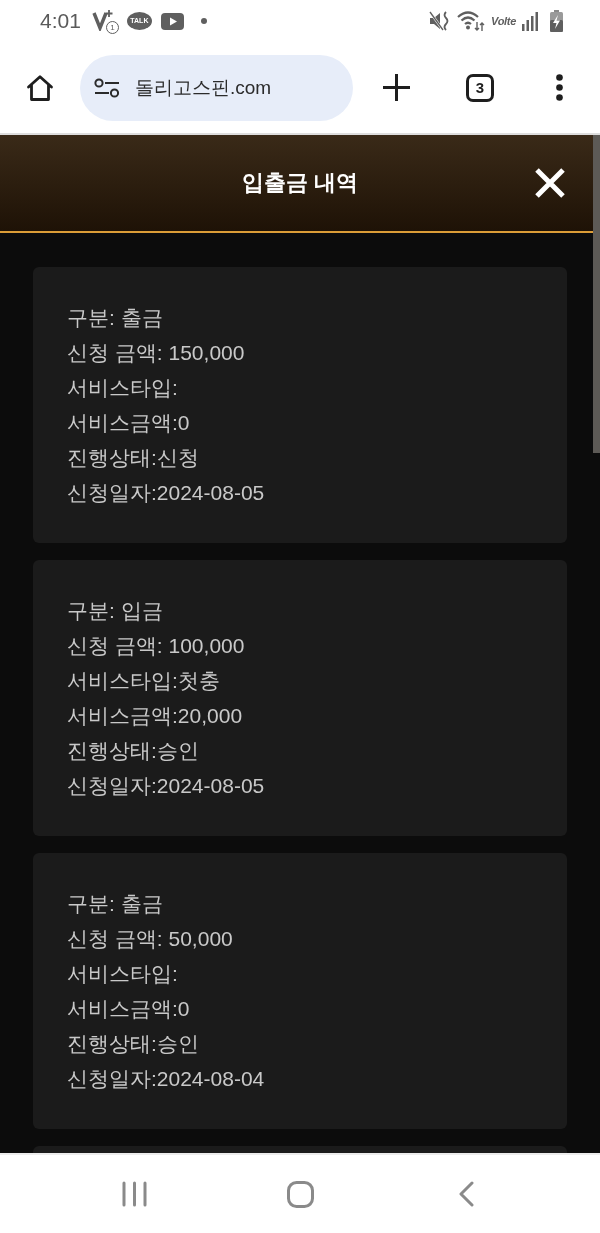 This screenshot has height=1233, width=600. What do you see at coordinates (300, 183) in the screenshot?
I see `modal-title: 입출금 내역` at bounding box center [300, 183].